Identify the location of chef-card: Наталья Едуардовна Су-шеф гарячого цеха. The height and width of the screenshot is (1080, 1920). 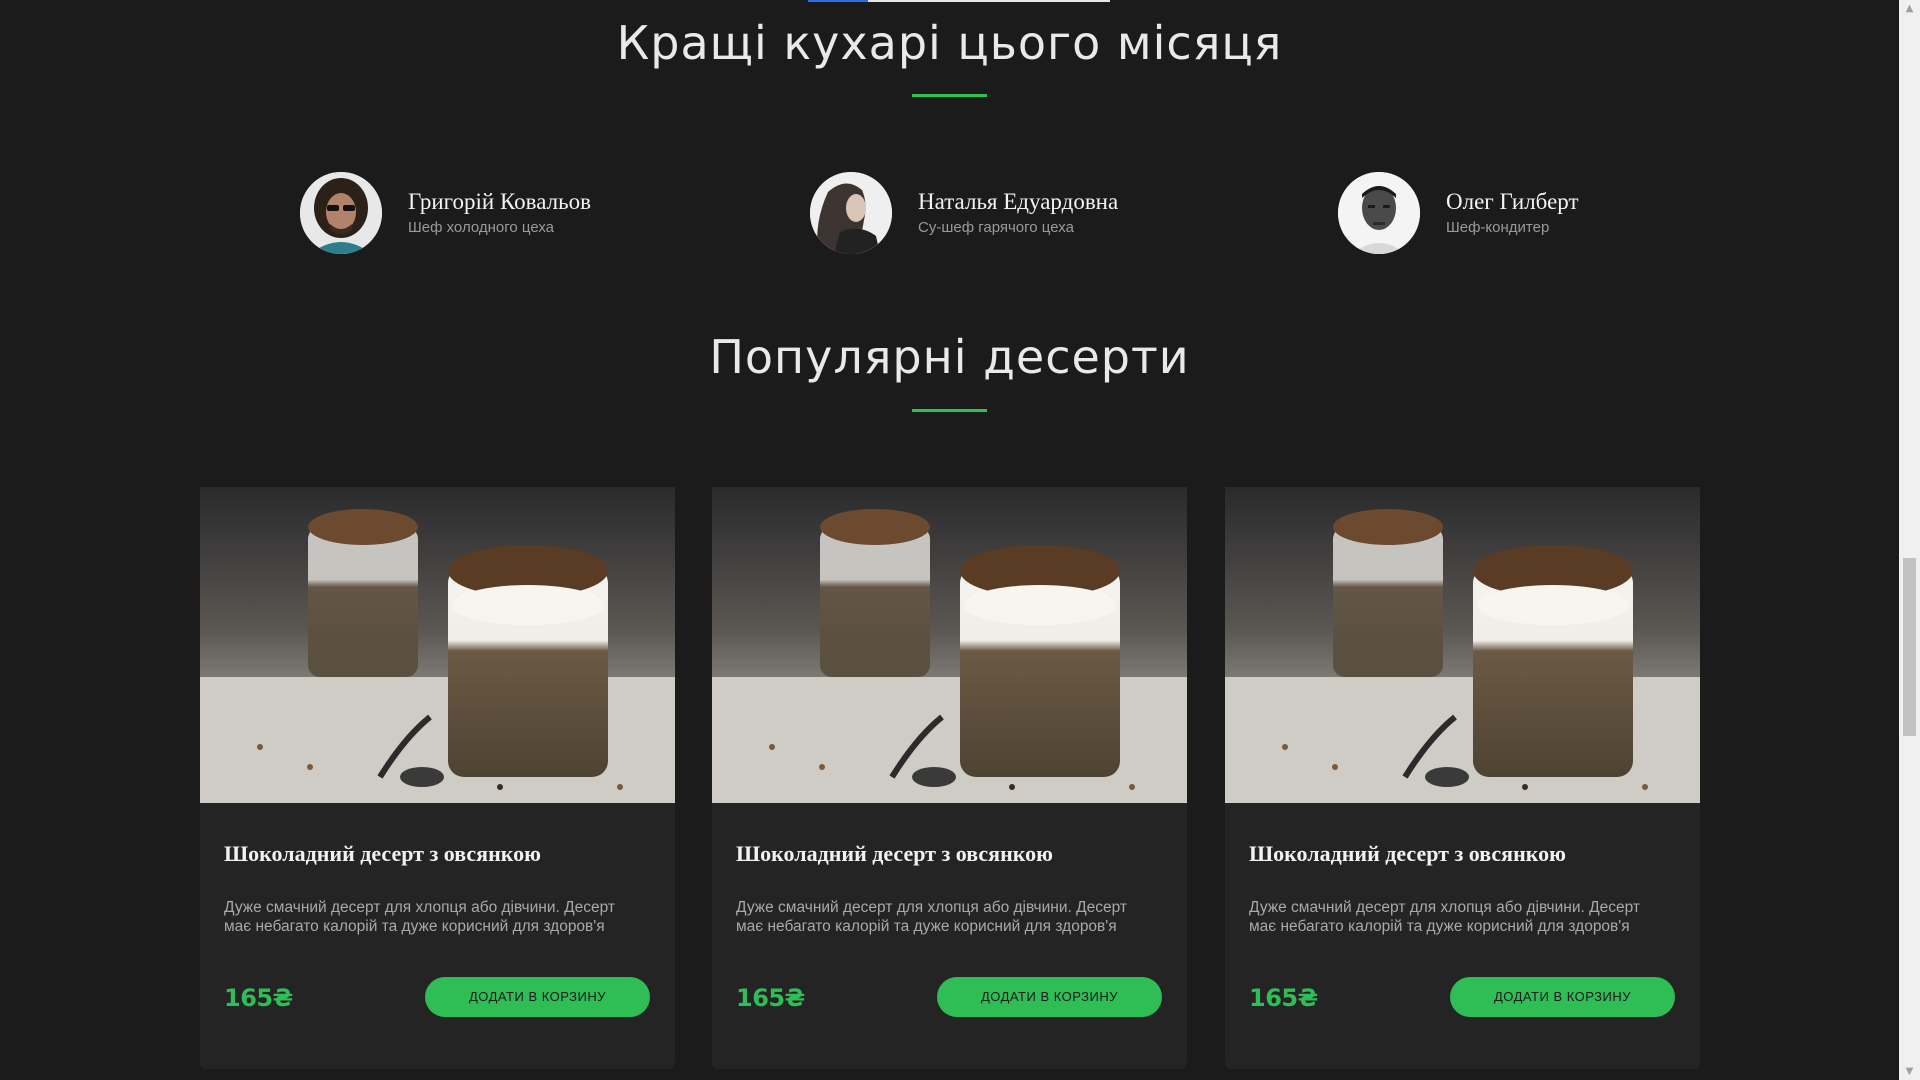
(964, 213).